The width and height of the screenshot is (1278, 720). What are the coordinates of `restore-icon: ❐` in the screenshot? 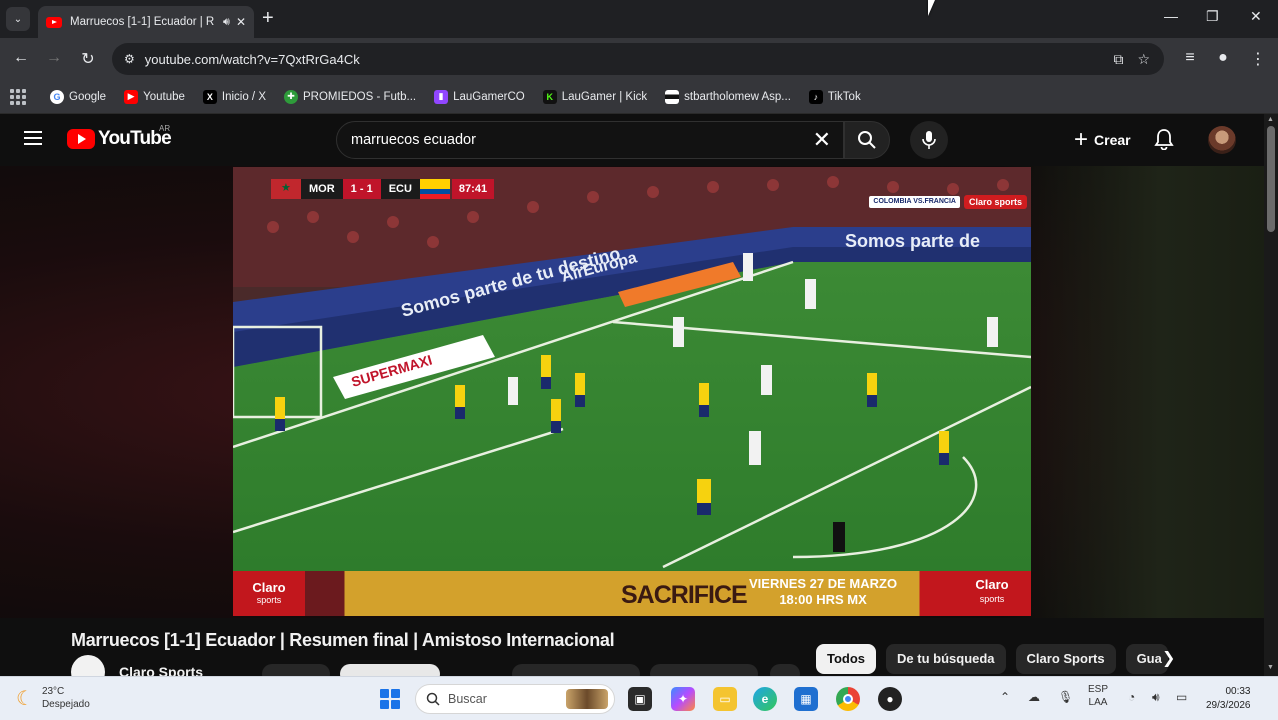 It's located at (1212, 16).